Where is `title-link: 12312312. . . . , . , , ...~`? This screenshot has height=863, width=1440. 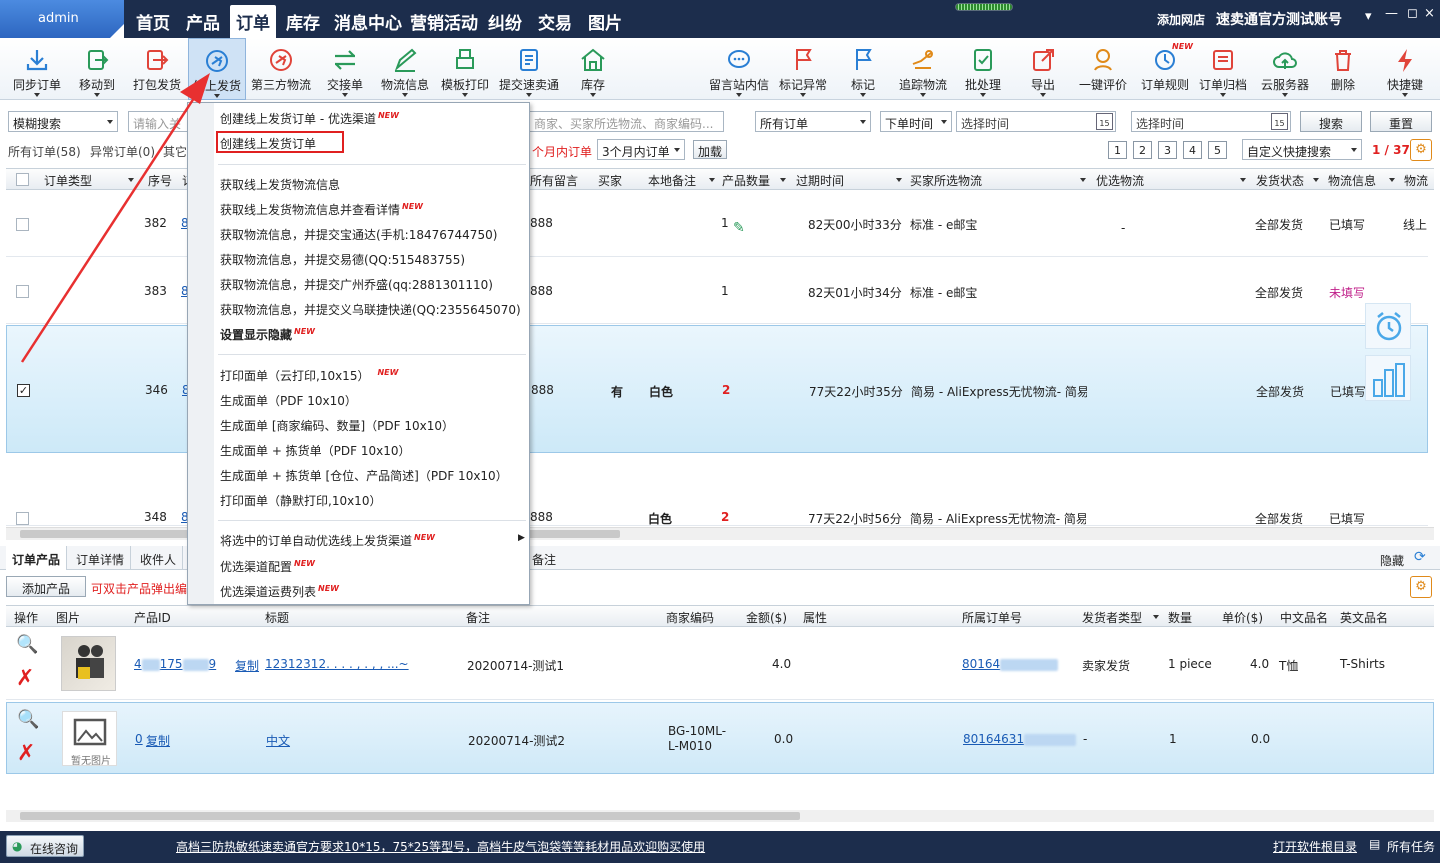 title-link: 12312312. . . . , . , , ...~ is located at coordinates (340, 664).